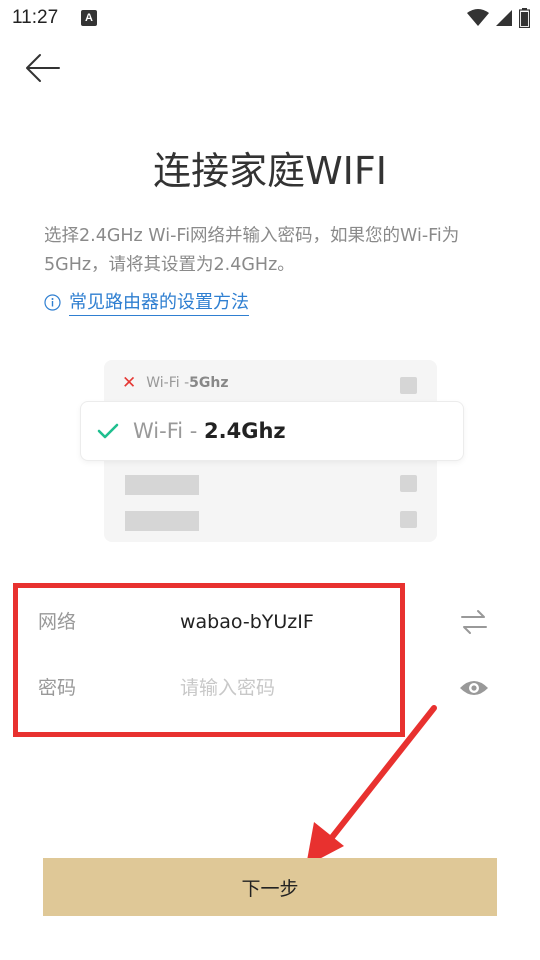 The width and height of the screenshot is (540, 960). I want to click on notification-icon: A, so click(89, 18).